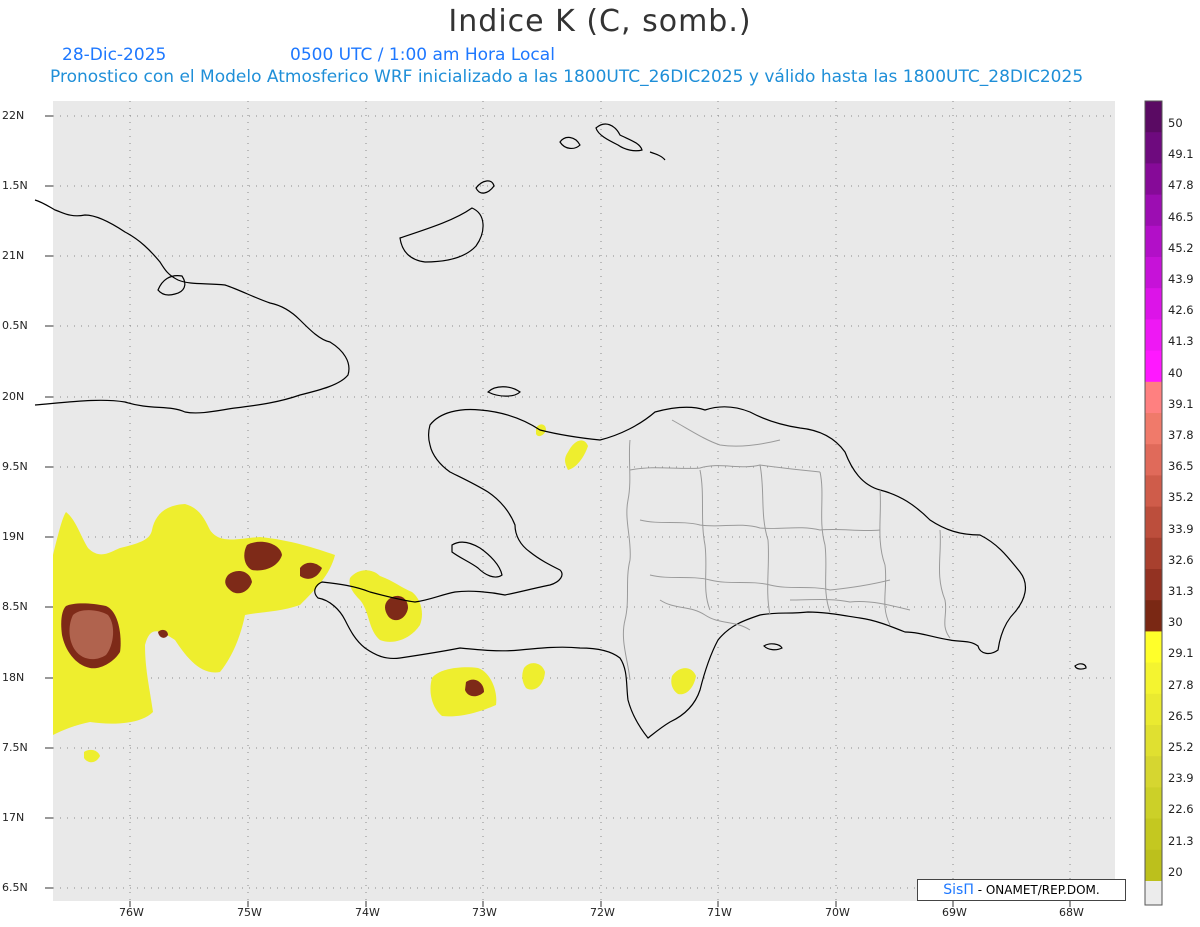 The width and height of the screenshot is (1200, 927). I want to click on lon-label-68w: 68W, so click(1071, 912).